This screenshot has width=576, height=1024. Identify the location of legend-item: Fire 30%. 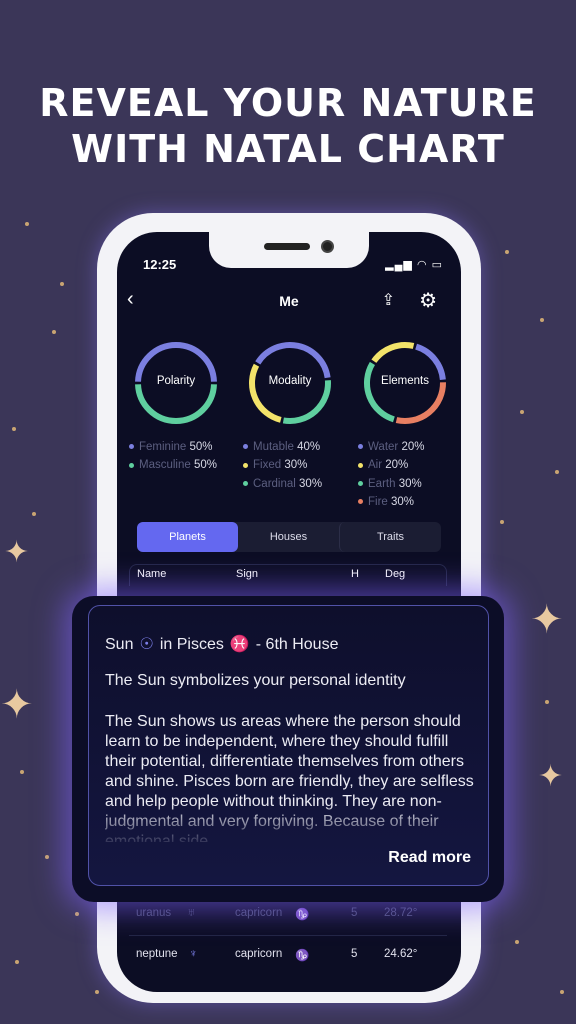
(391, 502).